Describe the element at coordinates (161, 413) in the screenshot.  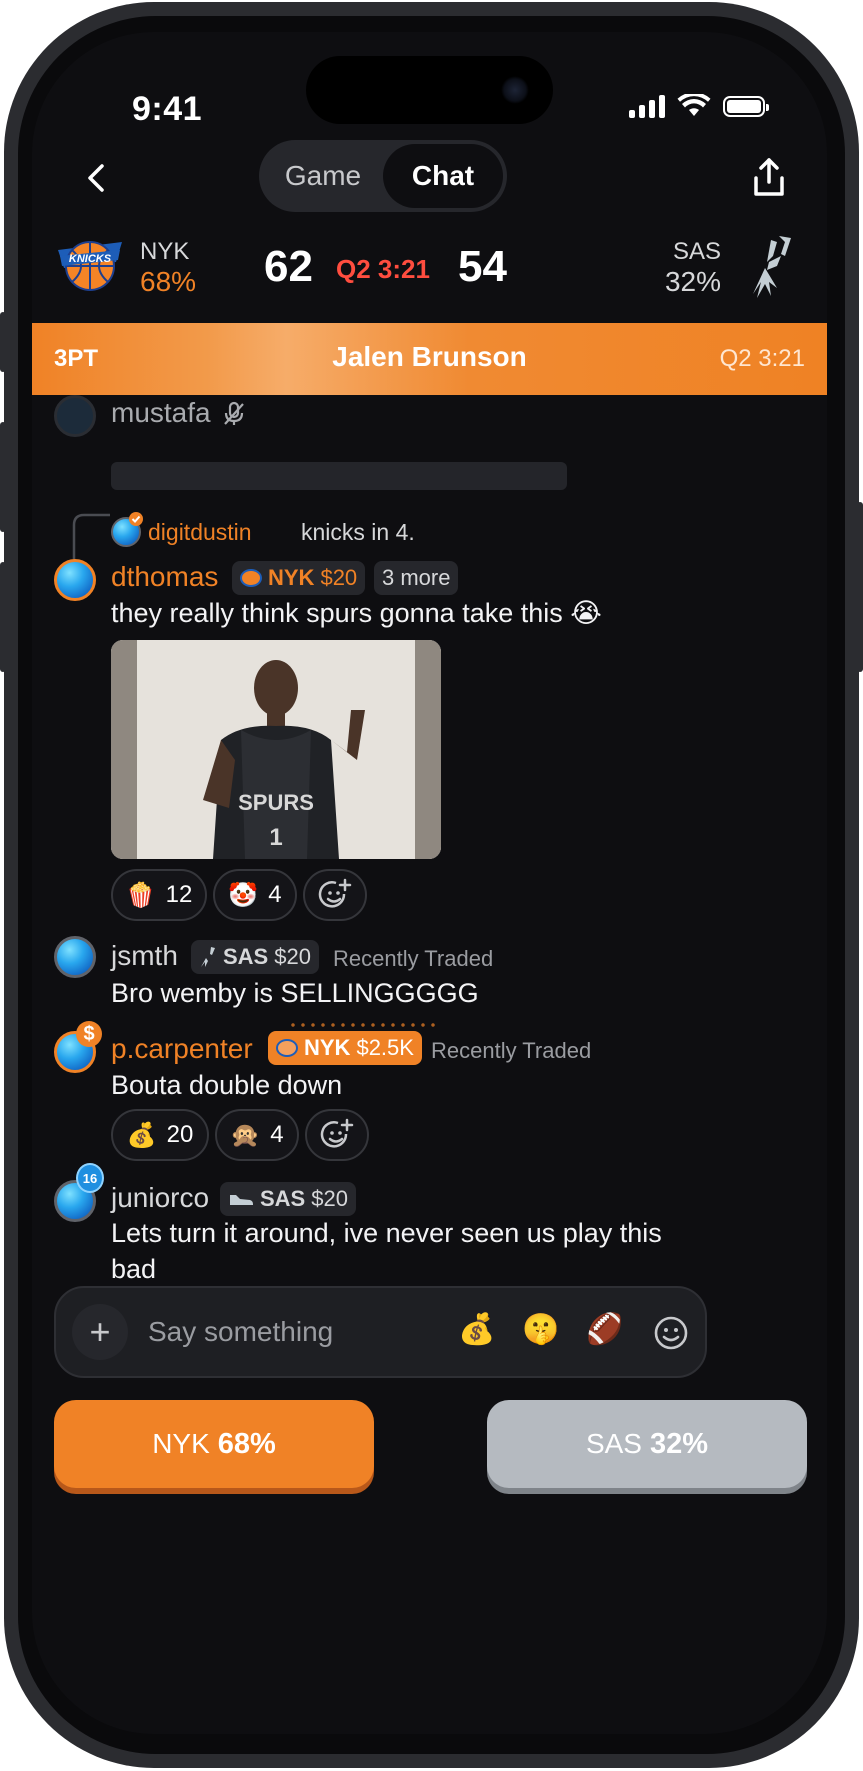
I see `username: mustafa` at that location.